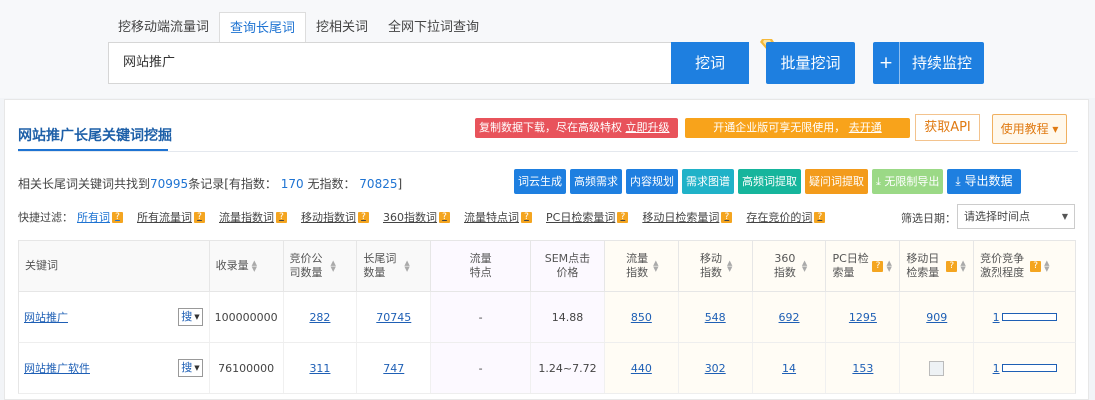 Image resolution: width=1095 pixels, height=400 pixels. What do you see at coordinates (321, 266) in the screenshot?
I see `col-company: 竞价公司数量 ▲ ▼` at bounding box center [321, 266].